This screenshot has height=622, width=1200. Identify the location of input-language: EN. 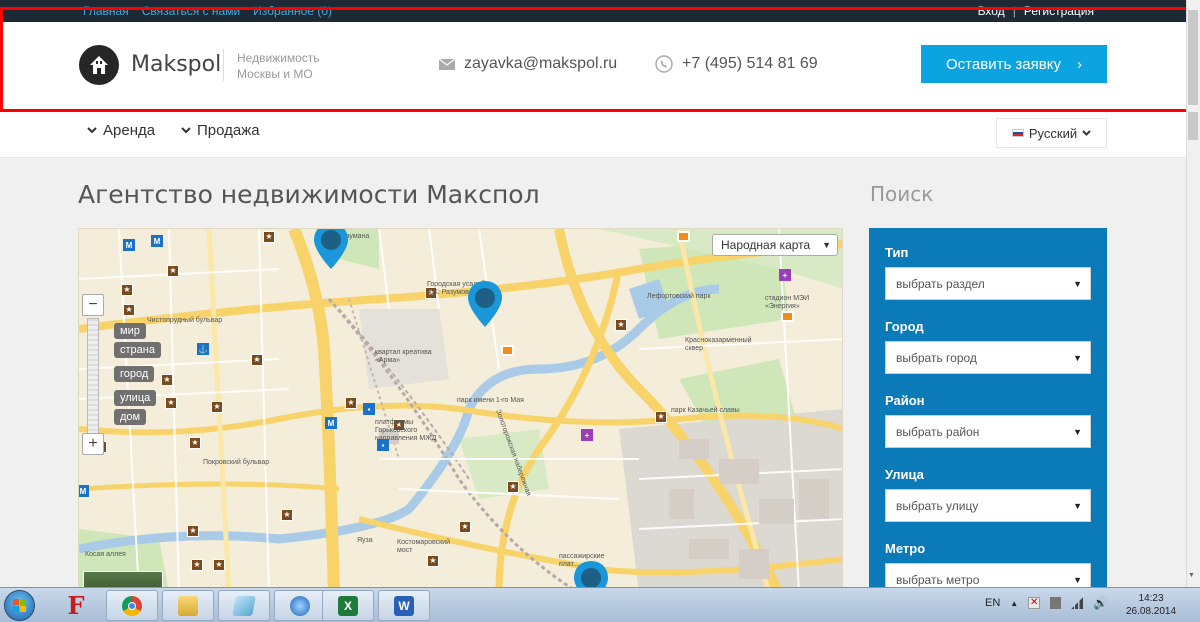
(992, 603).